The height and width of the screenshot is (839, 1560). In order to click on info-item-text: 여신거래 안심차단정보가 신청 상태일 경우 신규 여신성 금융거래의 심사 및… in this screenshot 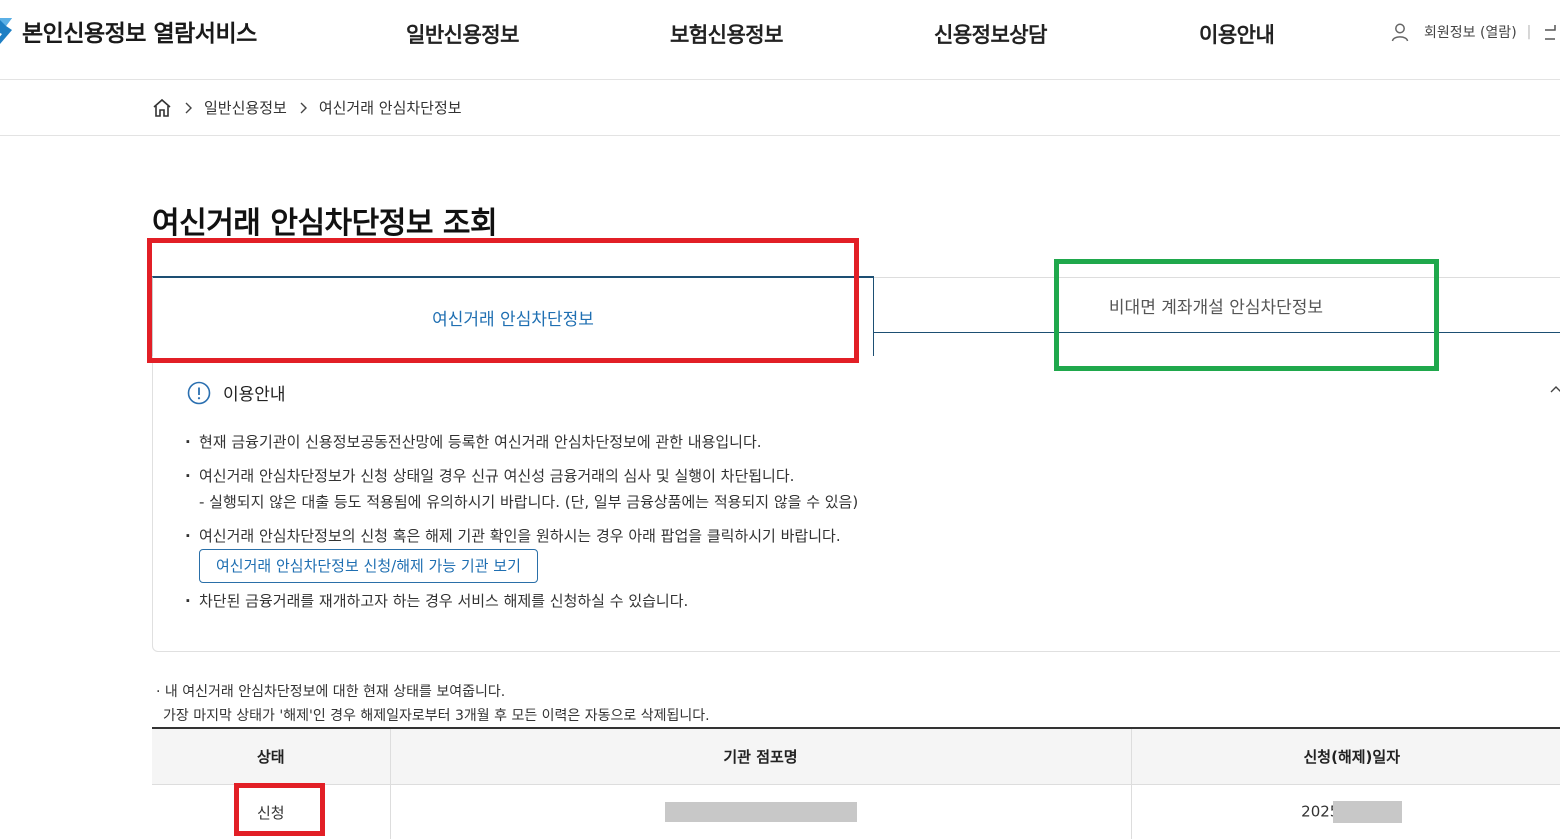, I will do `click(497, 476)`.